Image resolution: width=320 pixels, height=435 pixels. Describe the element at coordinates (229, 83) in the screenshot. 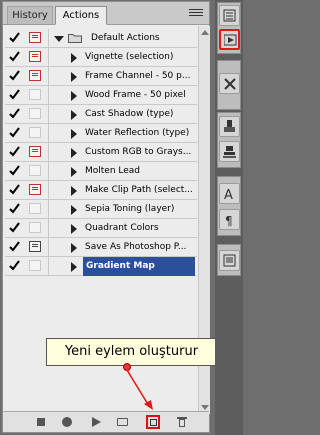

I see `tool-presets-dock-button` at that location.